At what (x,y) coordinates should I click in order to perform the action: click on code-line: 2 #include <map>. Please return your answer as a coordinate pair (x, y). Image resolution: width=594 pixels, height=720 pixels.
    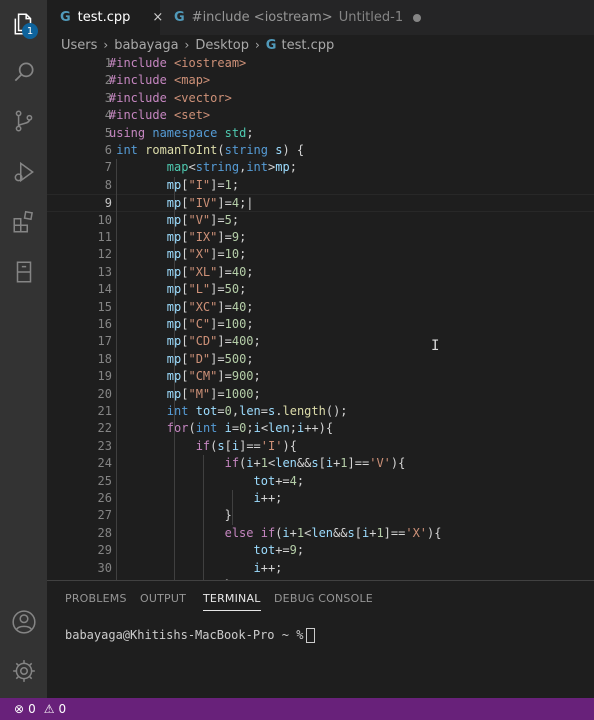
    Looking at the image, I should click on (320, 80).